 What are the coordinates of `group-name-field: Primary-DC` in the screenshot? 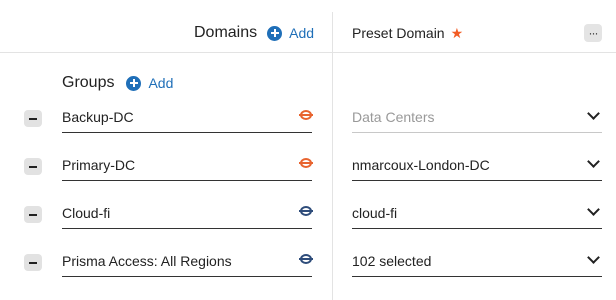 It's located at (187, 164).